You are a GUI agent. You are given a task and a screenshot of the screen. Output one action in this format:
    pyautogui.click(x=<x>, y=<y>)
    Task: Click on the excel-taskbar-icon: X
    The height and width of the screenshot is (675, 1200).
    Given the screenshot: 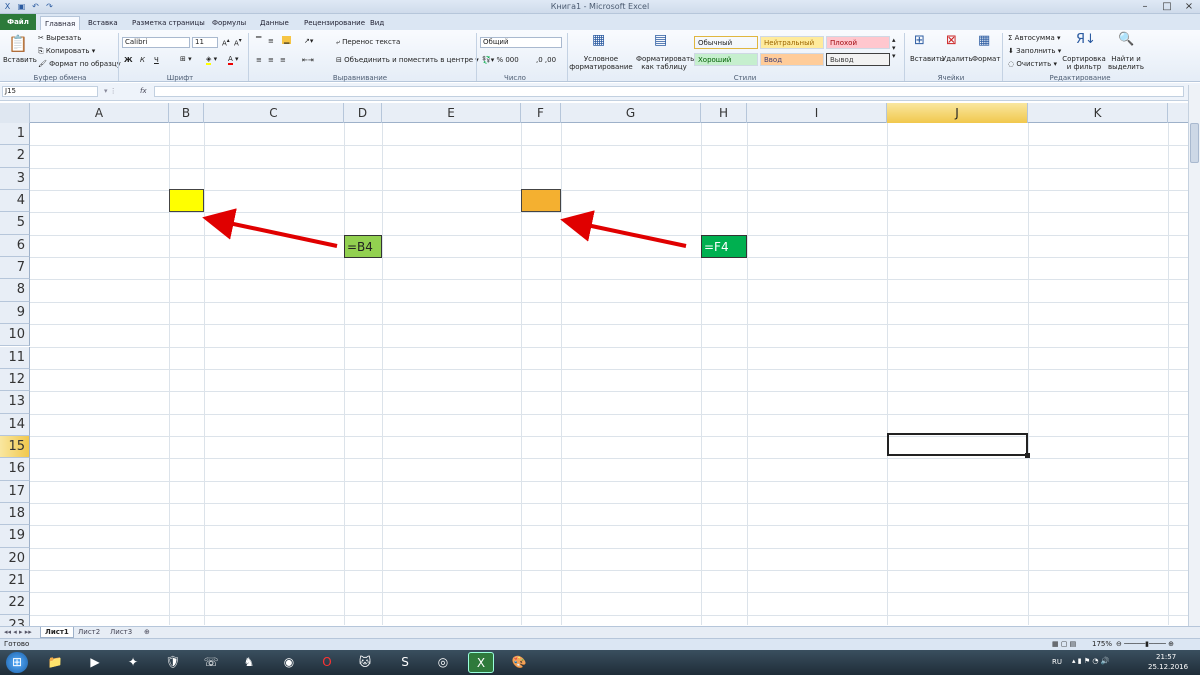 What is the action you would take?
    pyautogui.click(x=481, y=662)
    